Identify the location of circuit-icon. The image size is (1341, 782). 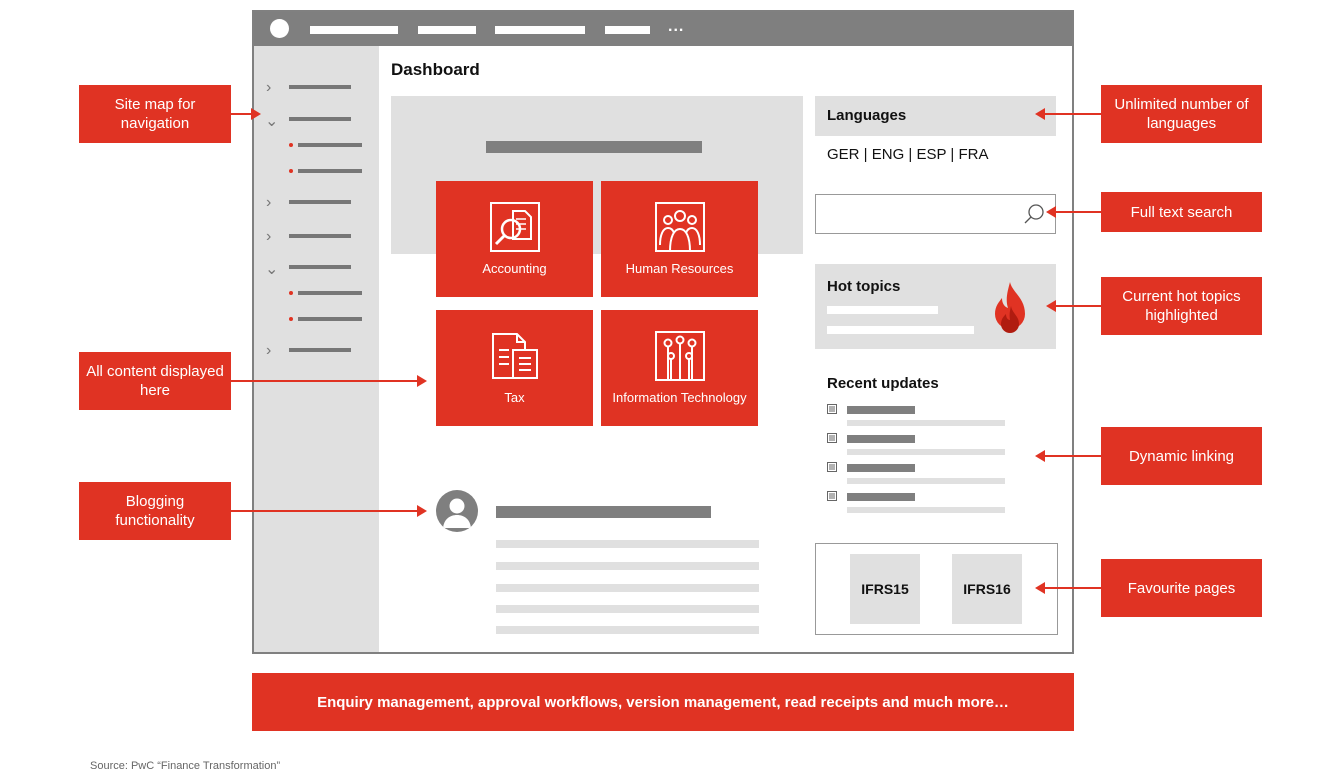
(679, 356).